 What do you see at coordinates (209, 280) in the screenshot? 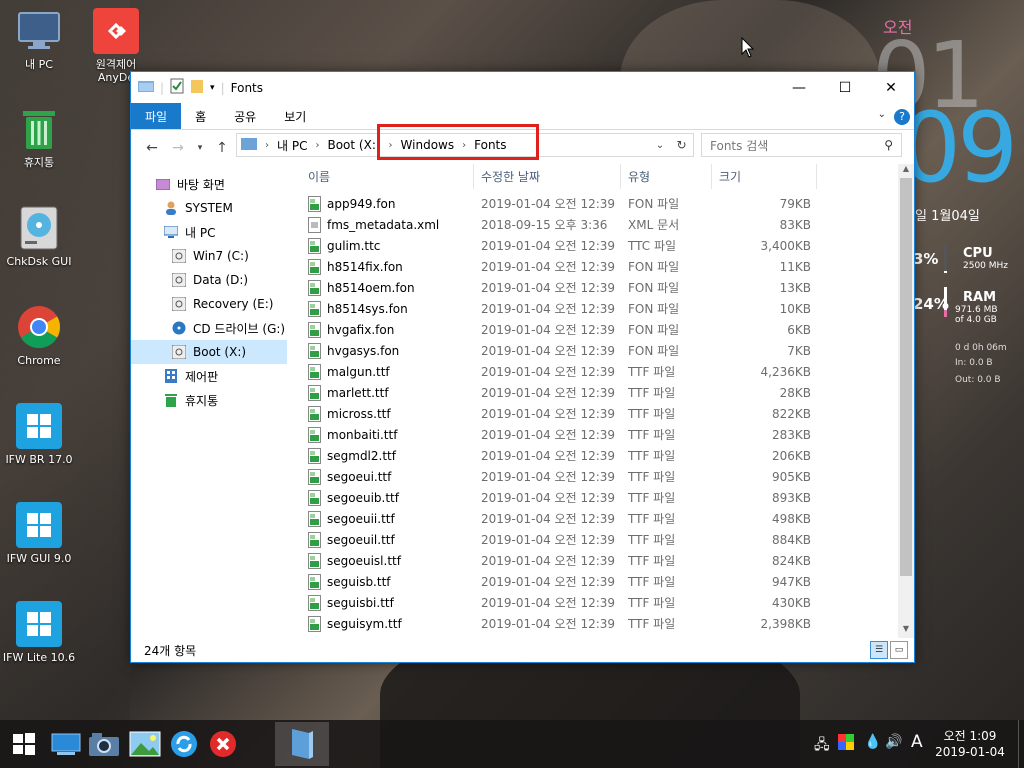
I see `nav-item-data: Data (D:)` at bounding box center [209, 280].